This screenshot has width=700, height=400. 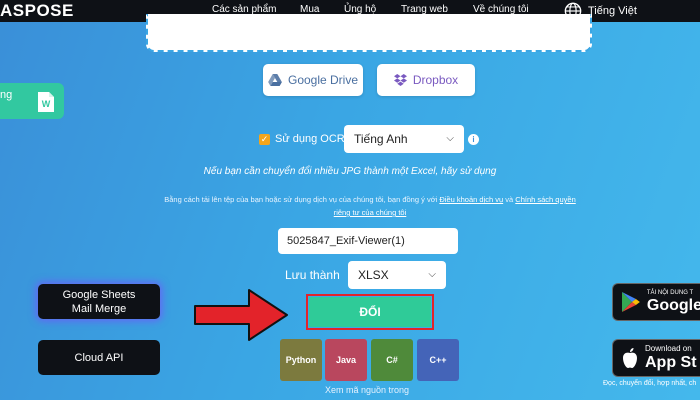 I want to click on left-word-card: ng W, so click(x=32, y=101).